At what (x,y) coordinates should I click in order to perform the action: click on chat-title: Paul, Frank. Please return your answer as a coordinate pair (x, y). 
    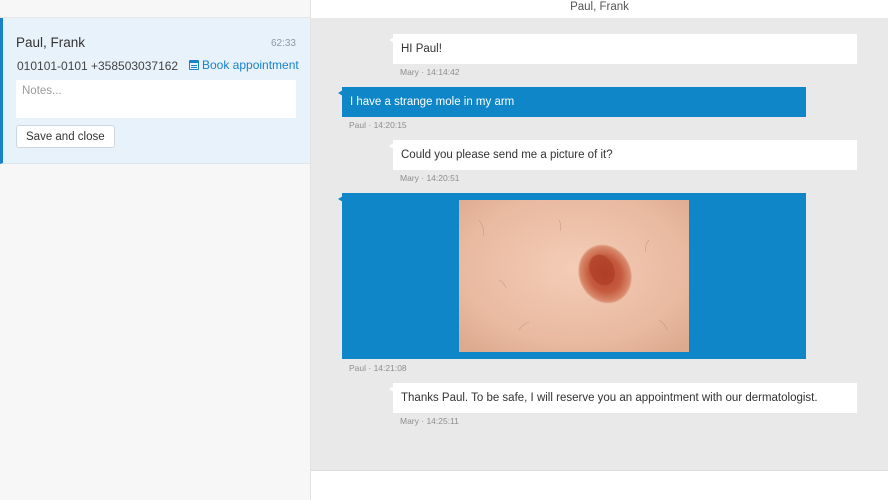
    Looking at the image, I should click on (599, 7).